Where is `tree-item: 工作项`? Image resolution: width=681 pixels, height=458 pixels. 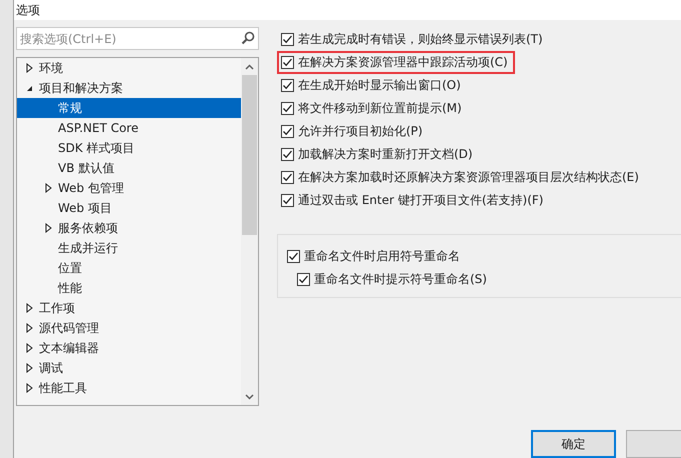
tree-item: 工作项 is located at coordinates (129, 308).